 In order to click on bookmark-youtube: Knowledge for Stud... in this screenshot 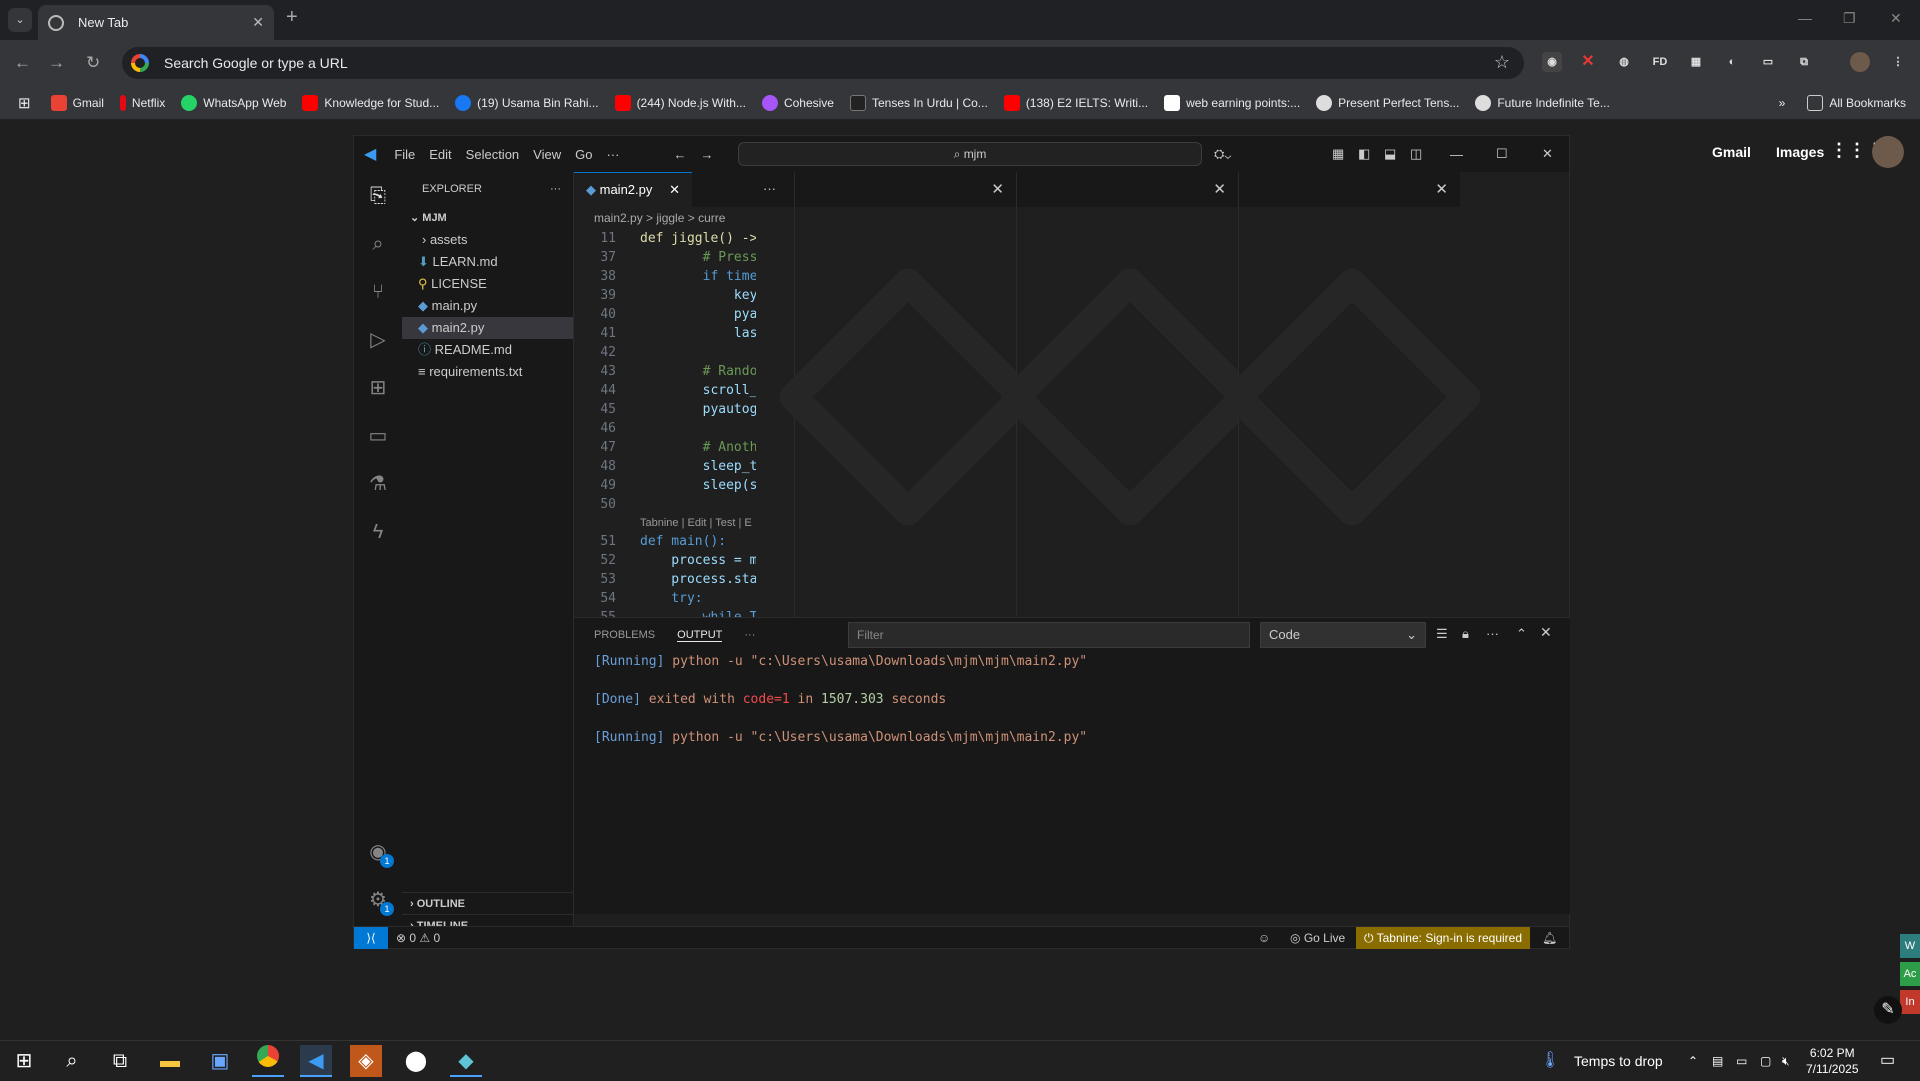, I will do `click(370, 102)`.